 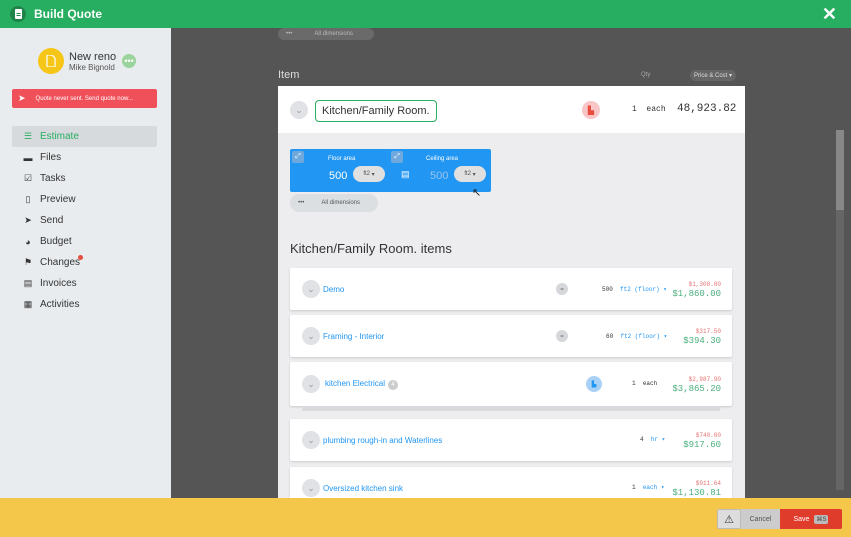 I want to click on scrollbar-thumb, so click(x=840, y=170).